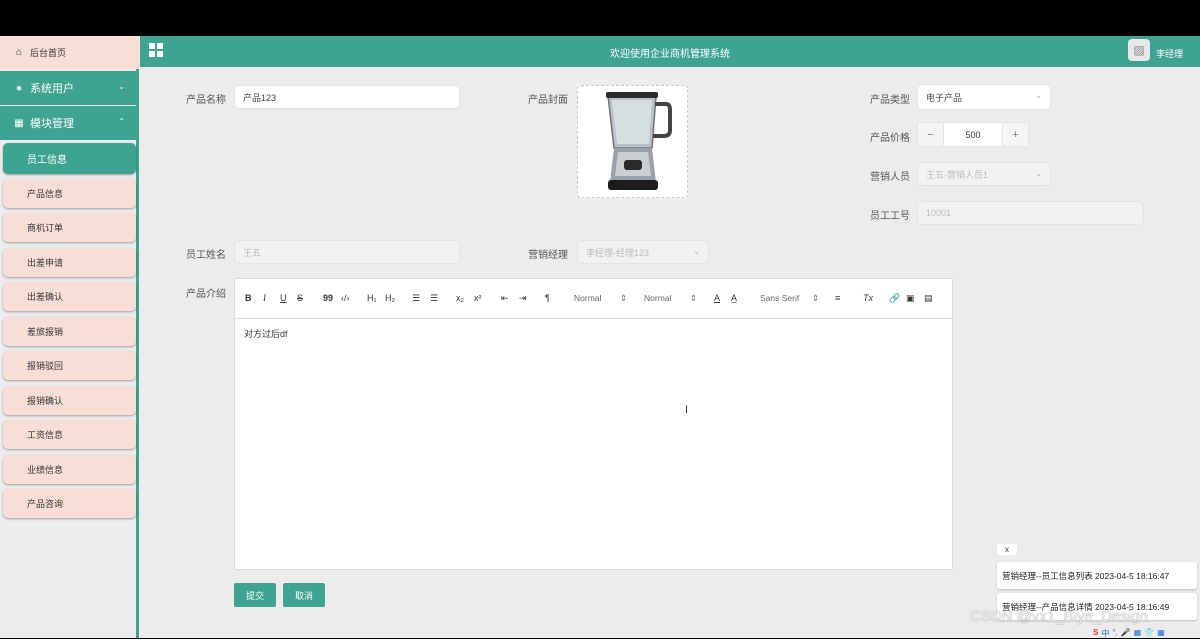 The height and width of the screenshot is (639, 1200). I want to click on sales-manager-value: 李经理-经理123, so click(618, 252).